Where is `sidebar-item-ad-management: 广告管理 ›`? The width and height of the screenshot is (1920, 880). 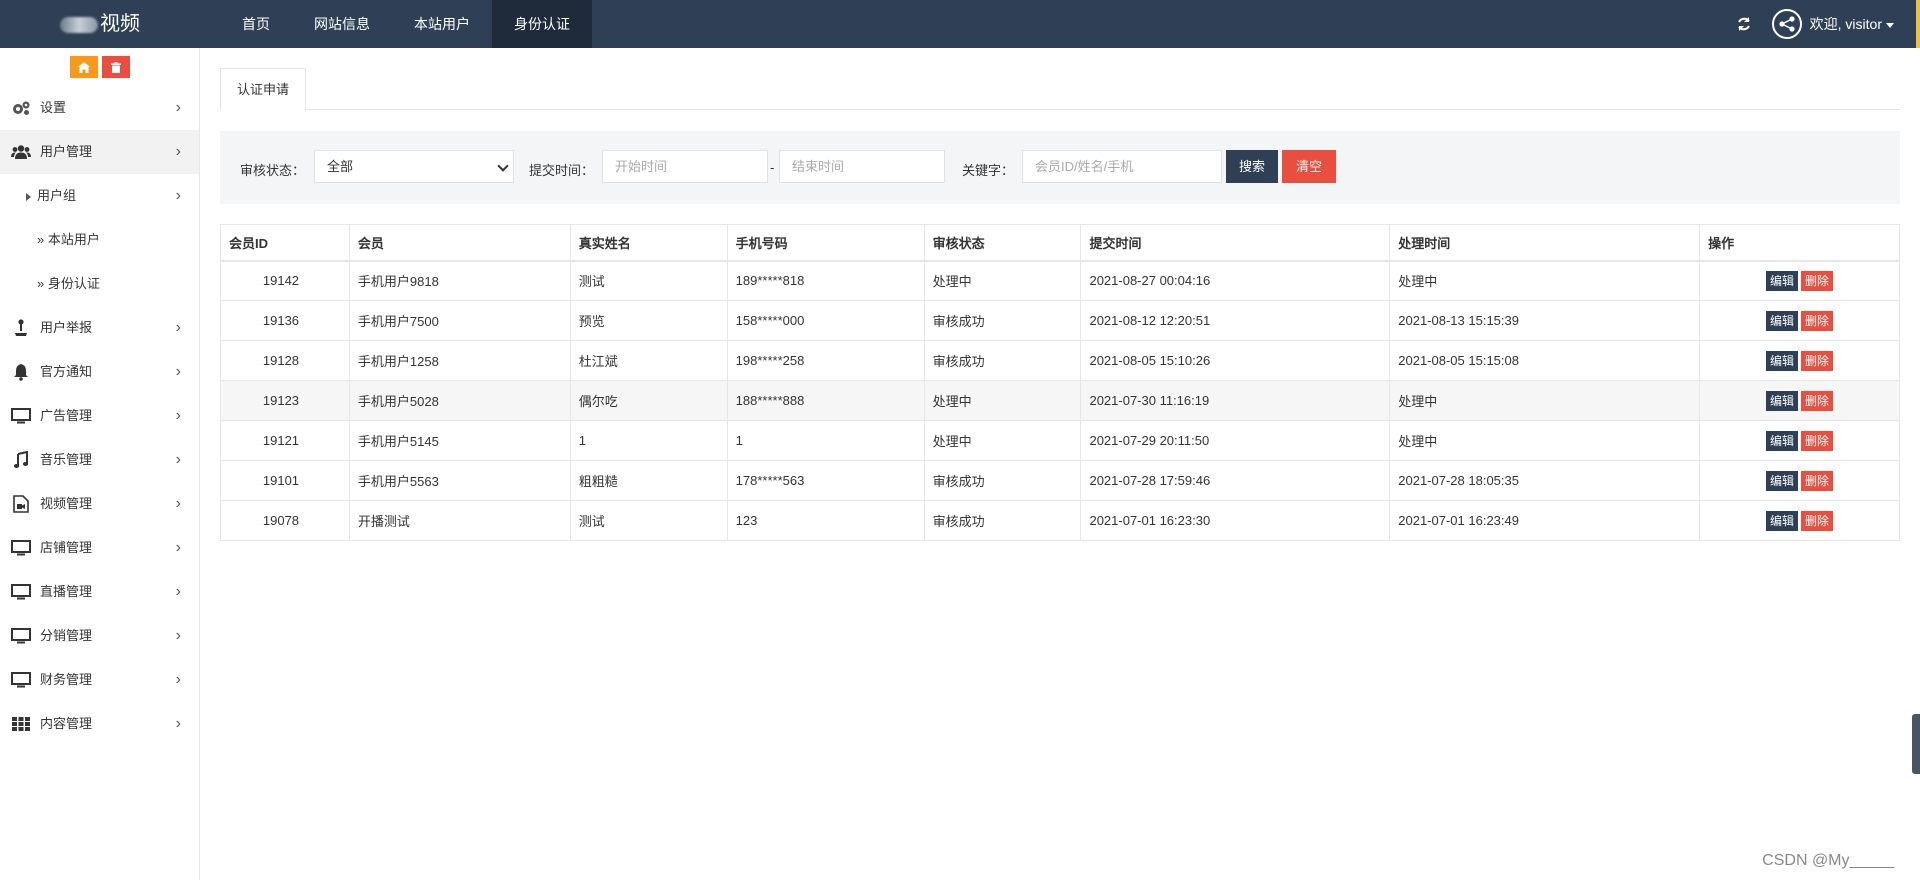
sidebar-item-ad-management: 广告管理 › is located at coordinates (99, 416).